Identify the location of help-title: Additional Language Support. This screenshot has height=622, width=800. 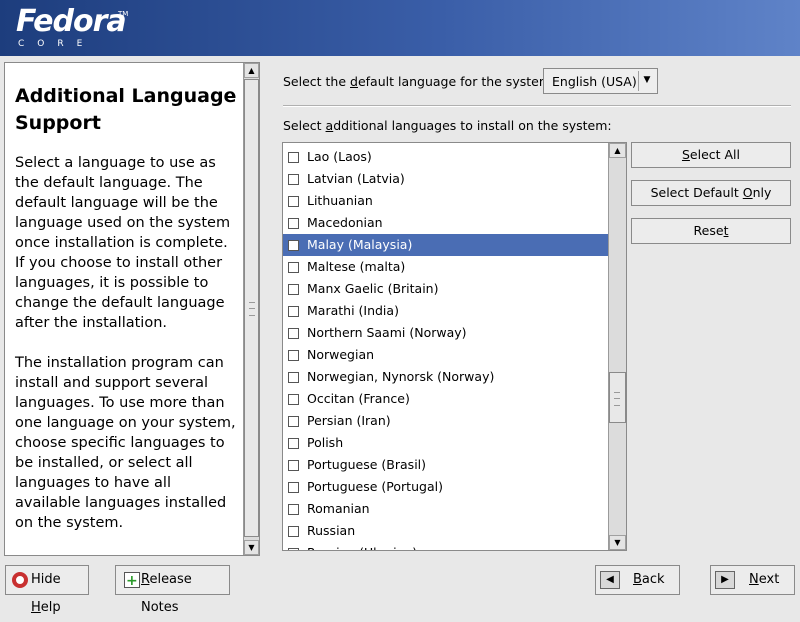
(126, 109).